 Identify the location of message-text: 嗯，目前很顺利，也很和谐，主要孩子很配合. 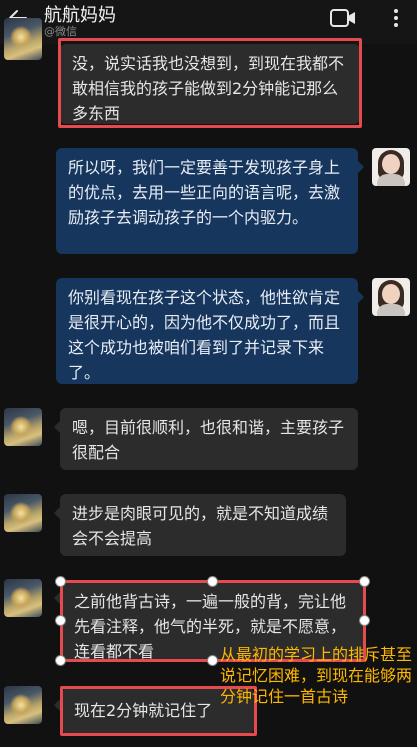
(208, 440).